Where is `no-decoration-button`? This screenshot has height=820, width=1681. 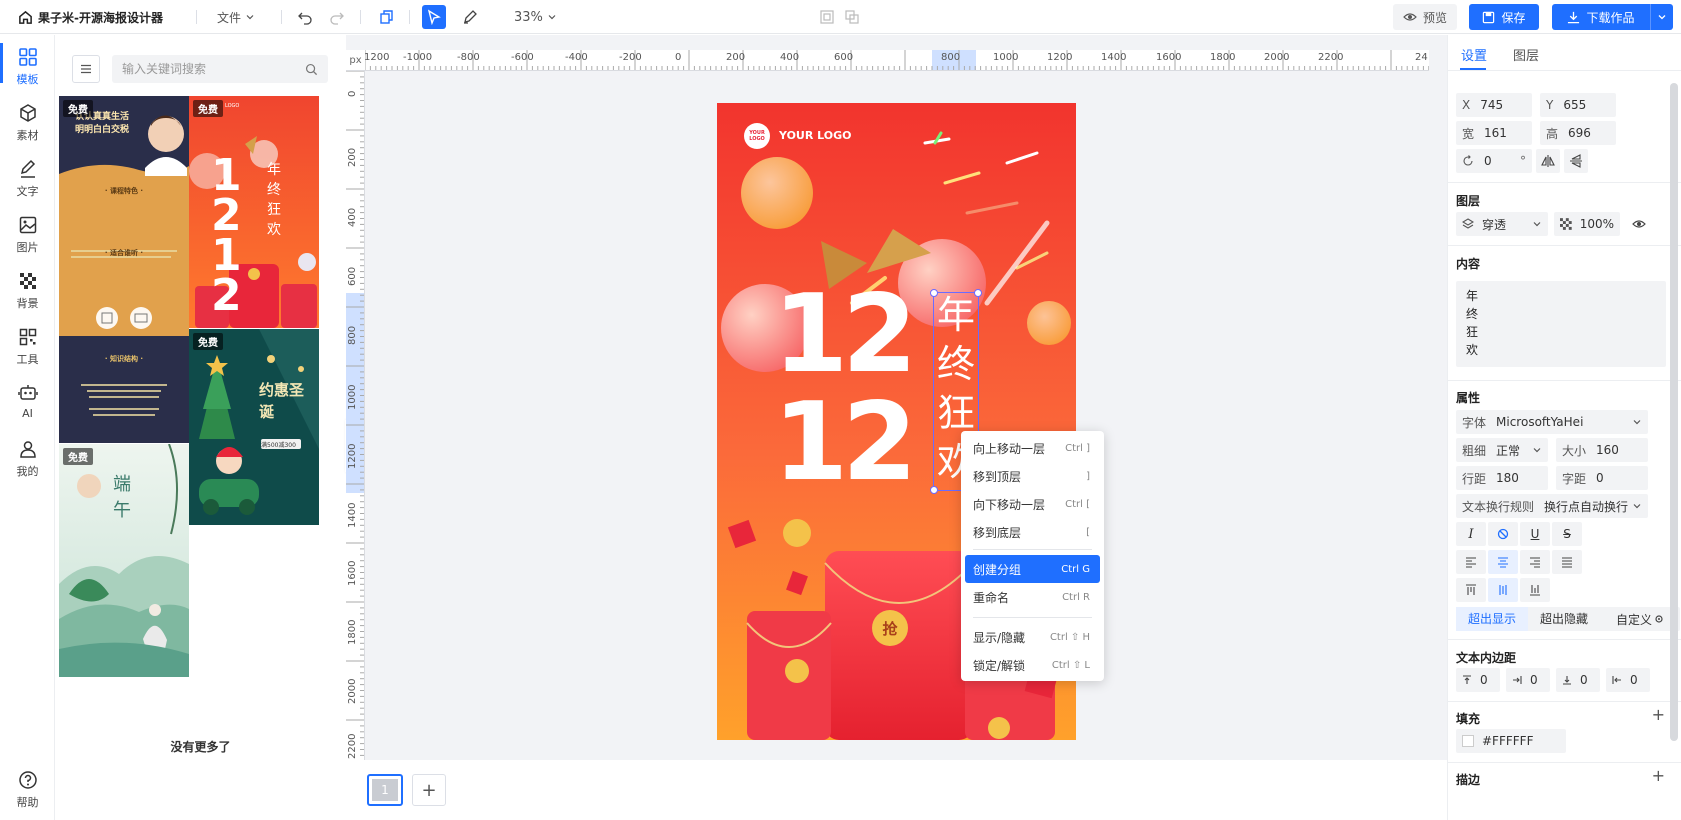
no-decoration-button is located at coordinates (1503, 534).